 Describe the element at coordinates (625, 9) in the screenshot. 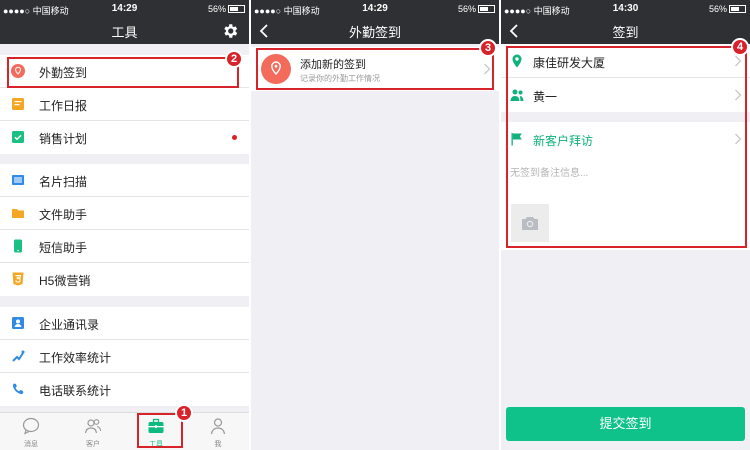

I see `status-bar: ●●●●○ 中国移动 14:30 56%` at that location.